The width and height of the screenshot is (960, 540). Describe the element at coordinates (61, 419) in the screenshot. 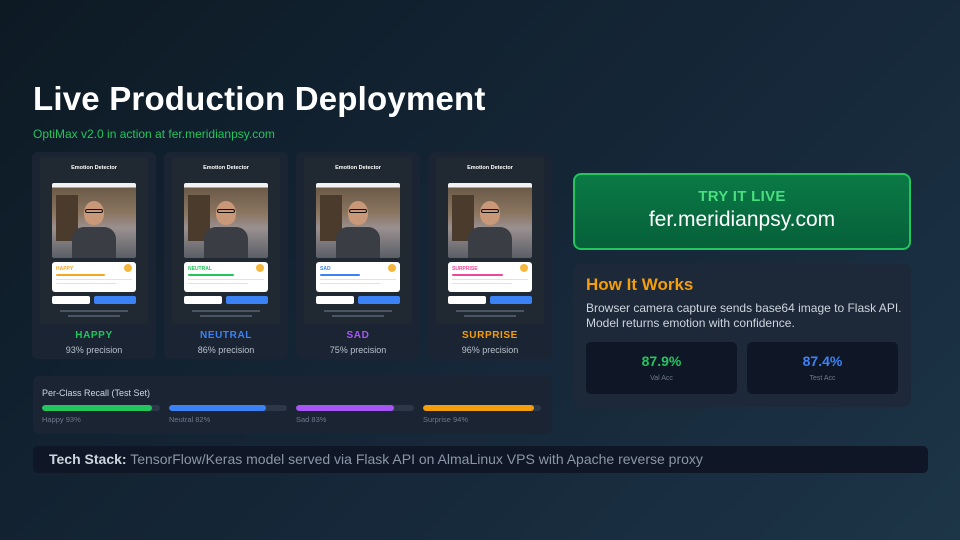

I see `recall-label-happy: Happy 93%` at that location.